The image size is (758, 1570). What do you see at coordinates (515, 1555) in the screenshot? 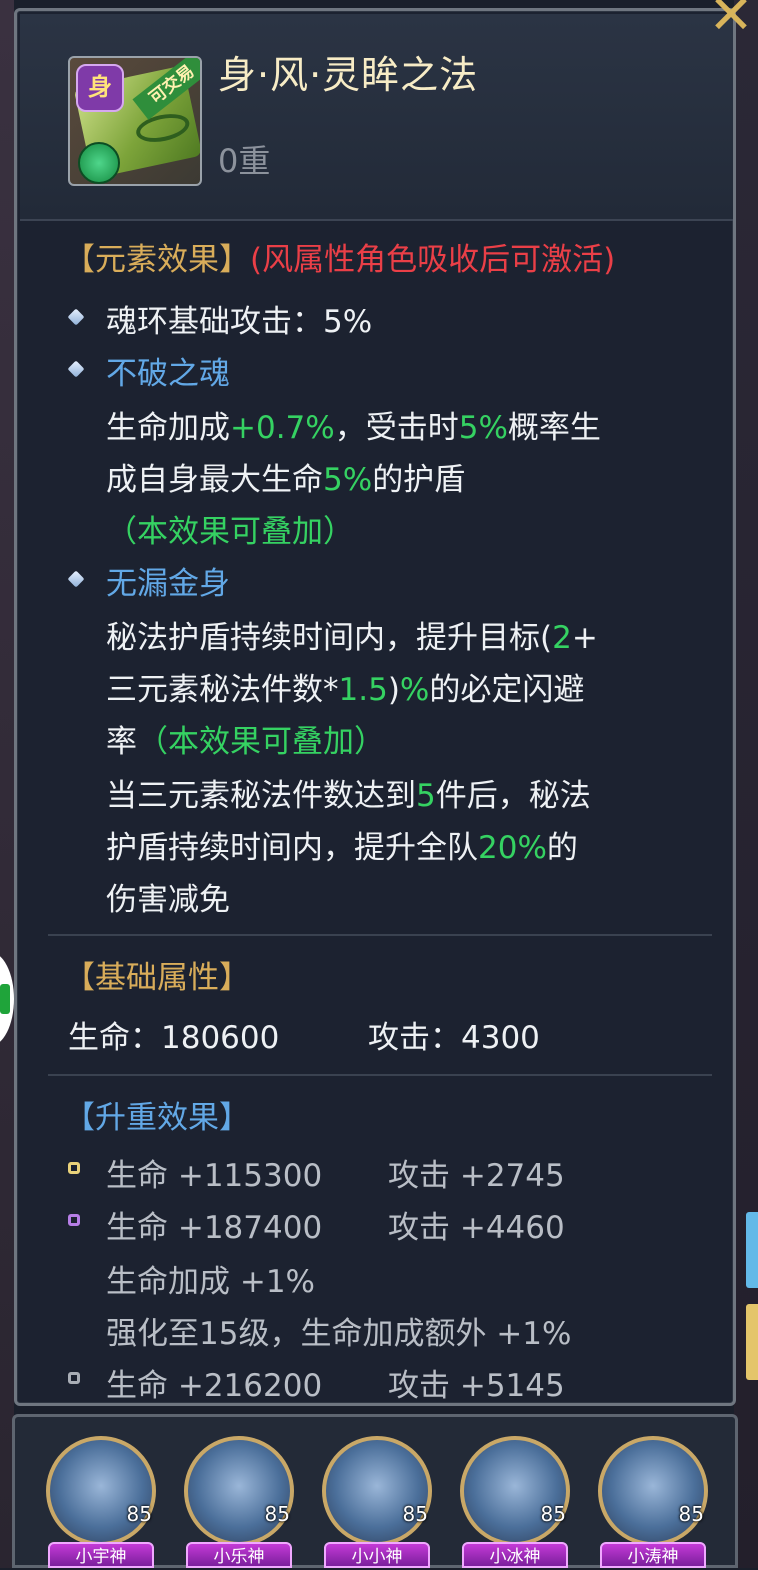
I see `hero-name: 小冰神` at bounding box center [515, 1555].